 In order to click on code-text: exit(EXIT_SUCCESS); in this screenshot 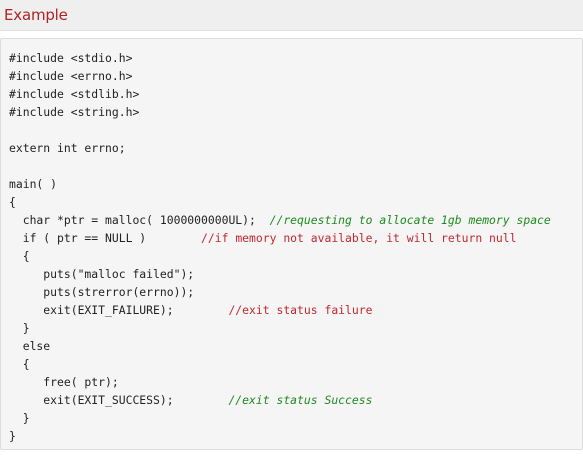, I will do `click(119, 400)`.